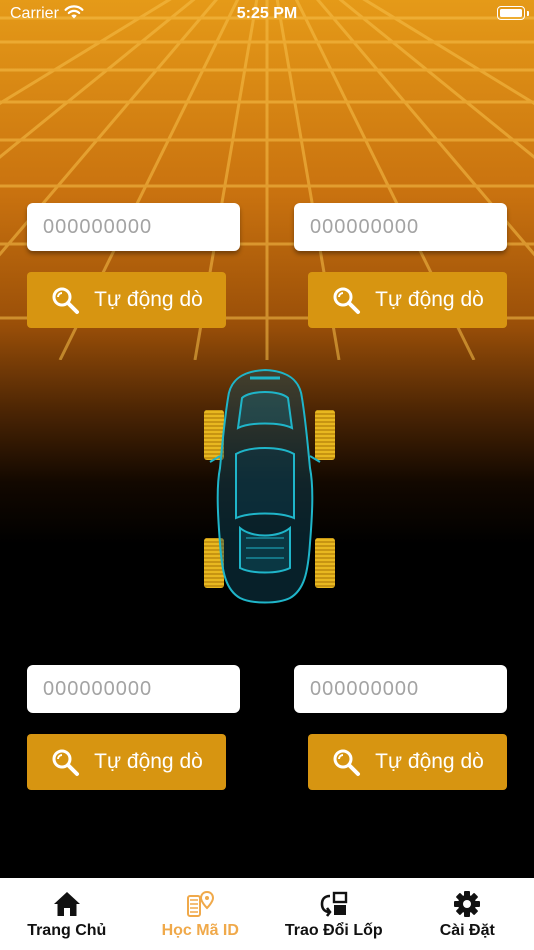  What do you see at coordinates (400, 227) in the screenshot?
I see `front-right-id-input` at bounding box center [400, 227].